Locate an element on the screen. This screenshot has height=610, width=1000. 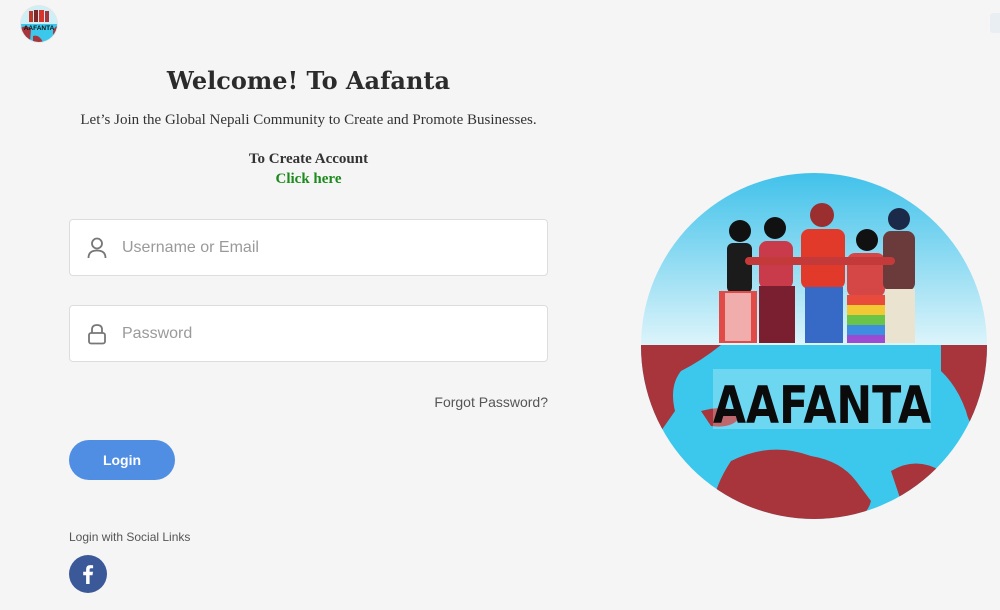
site-logo: AAFANTA is located at coordinates (39, 24).